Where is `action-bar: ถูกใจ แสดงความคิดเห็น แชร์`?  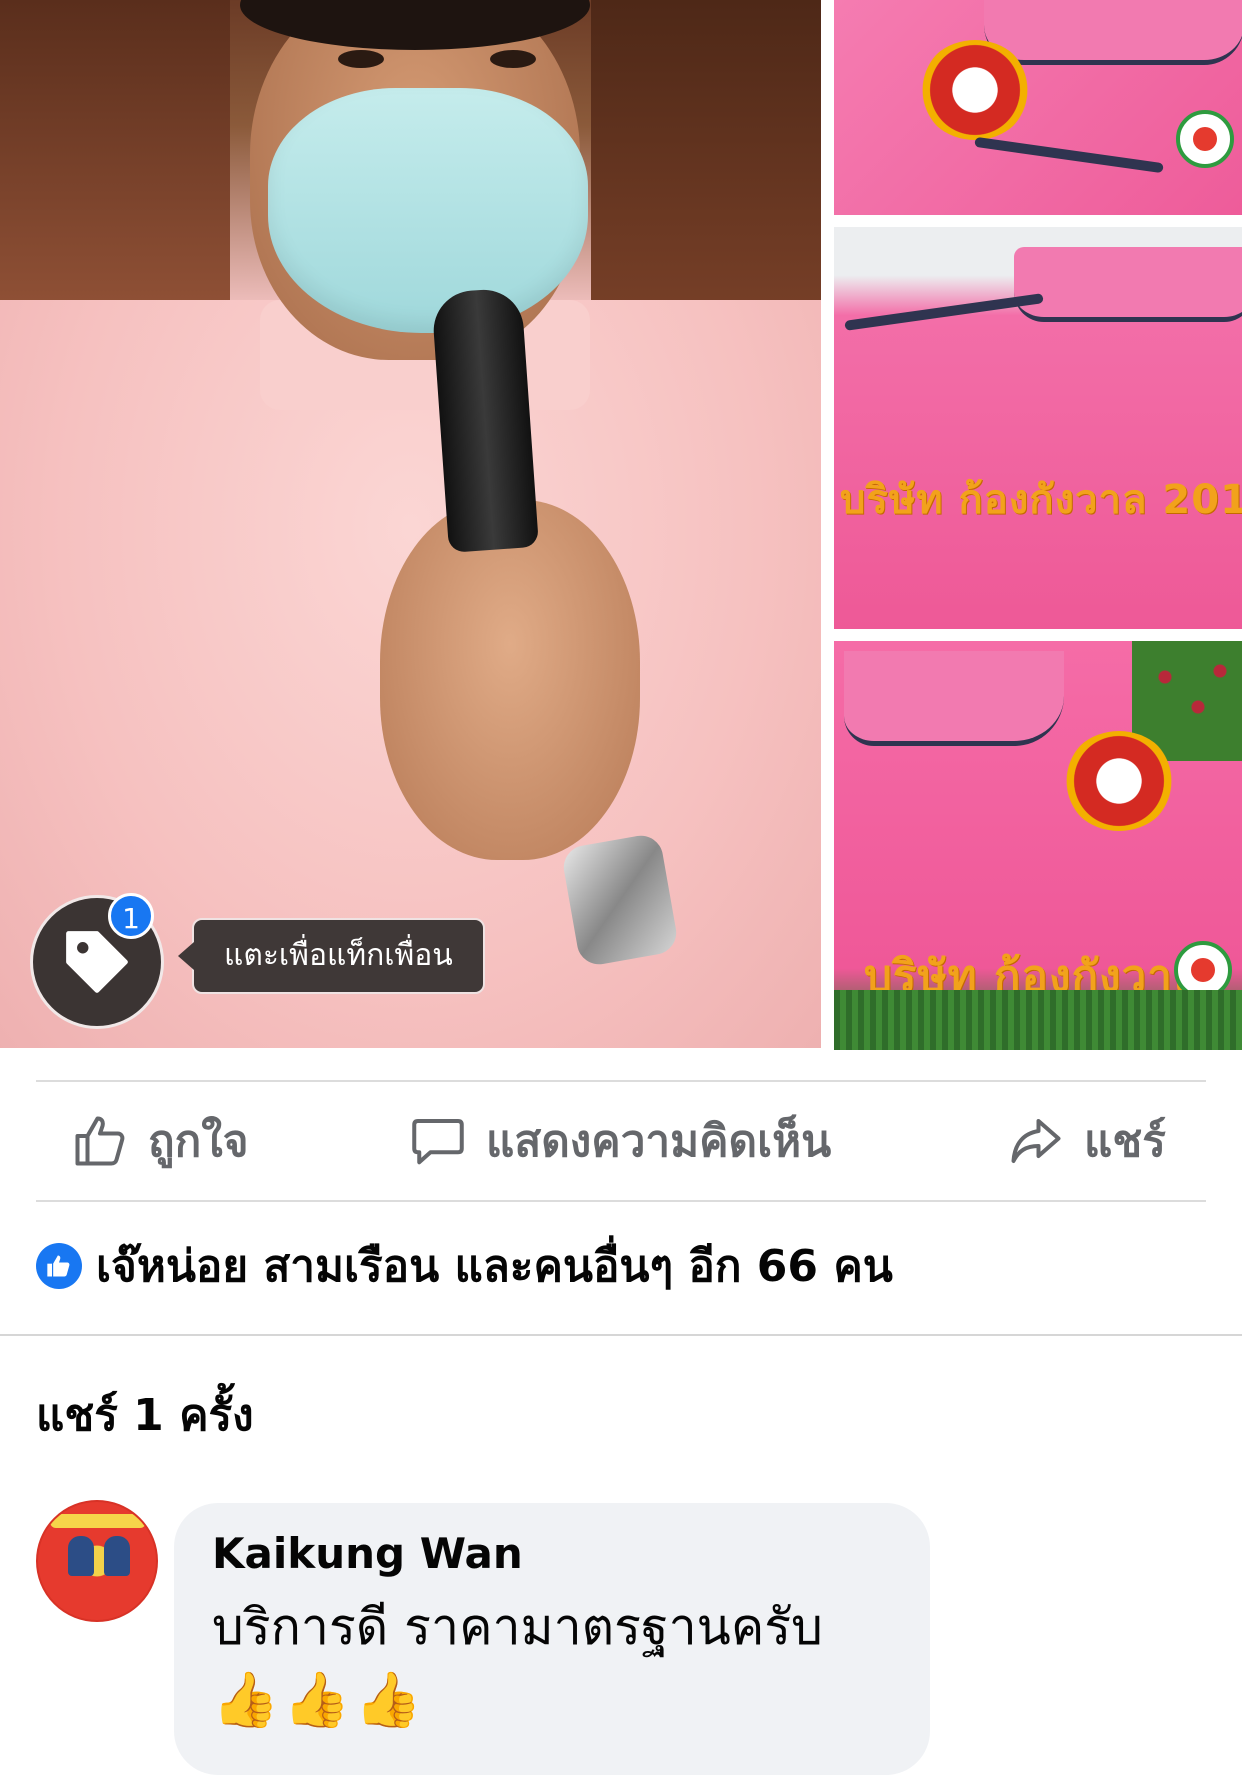
action-bar: ถูกใจ แสดงความคิดเห็น แชร์ is located at coordinates (621, 1141).